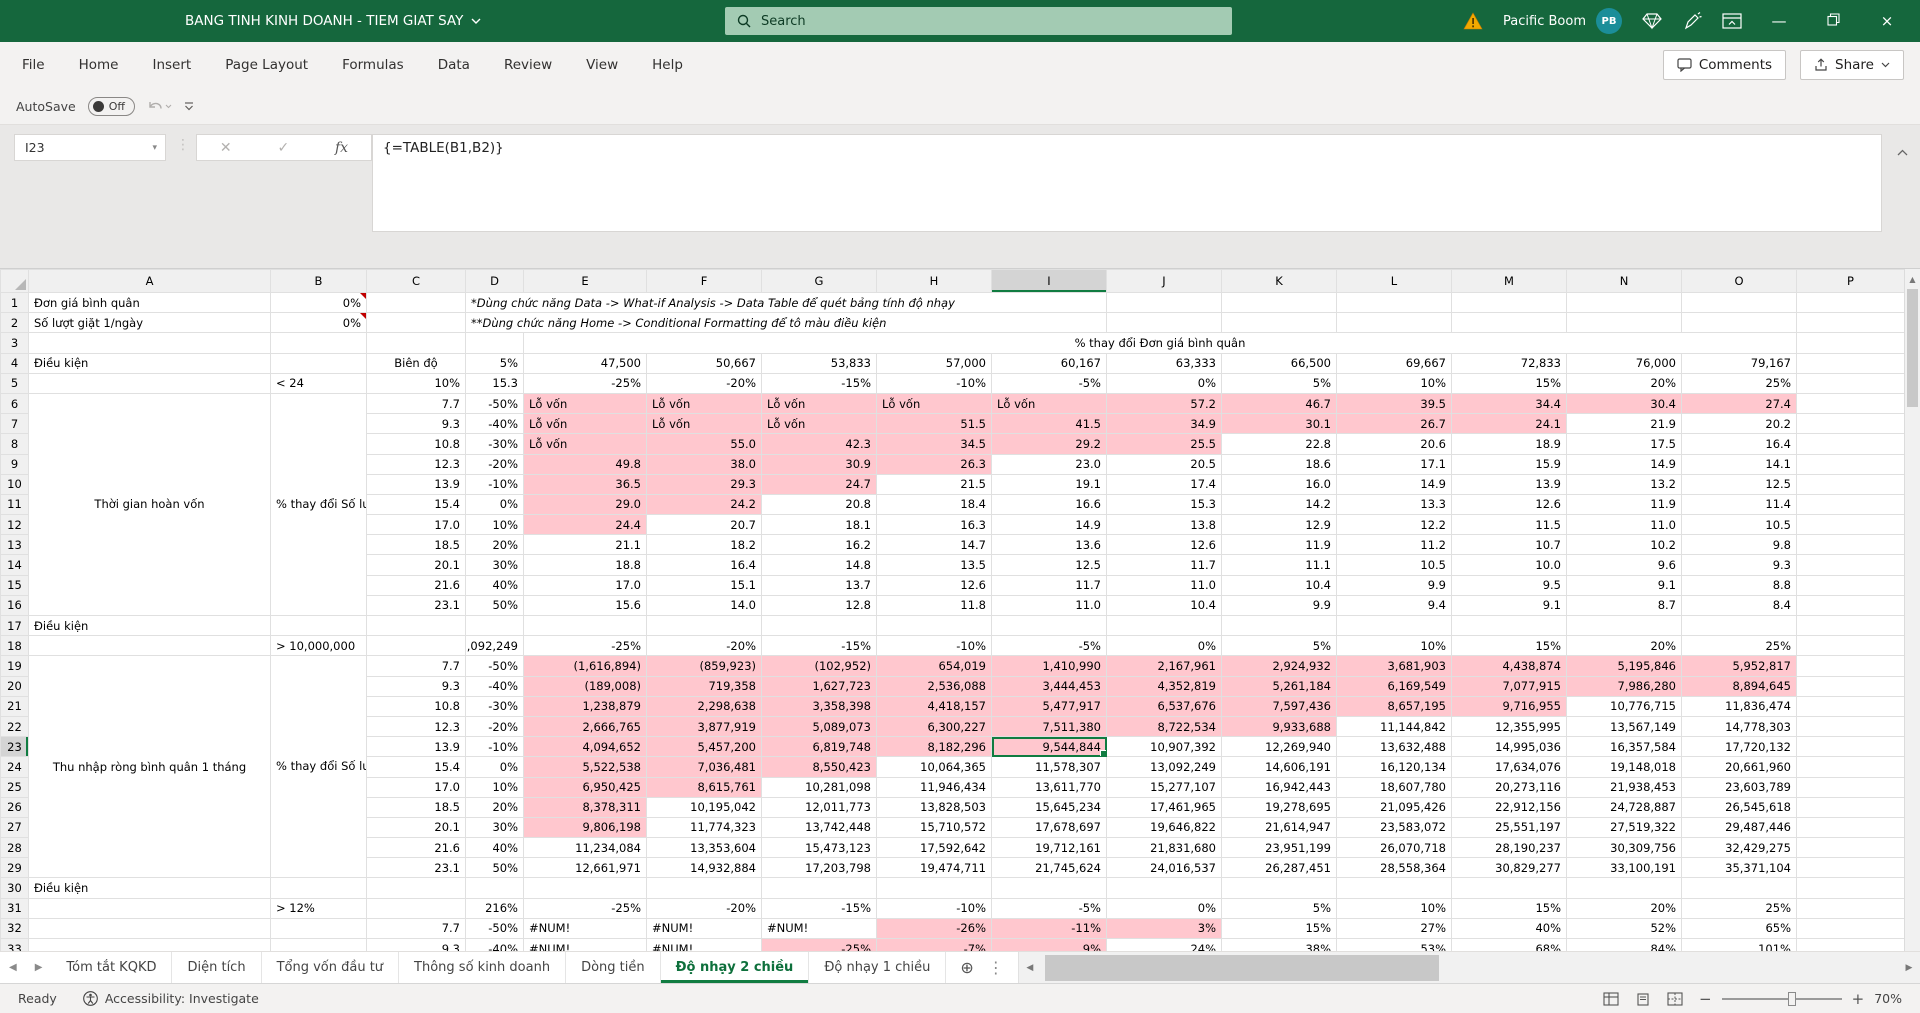 This screenshot has height=1013, width=1920. Describe the element at coordinates (1624, 686) in the screenshot. I see `cell-N20: 7,986,280` at that location.